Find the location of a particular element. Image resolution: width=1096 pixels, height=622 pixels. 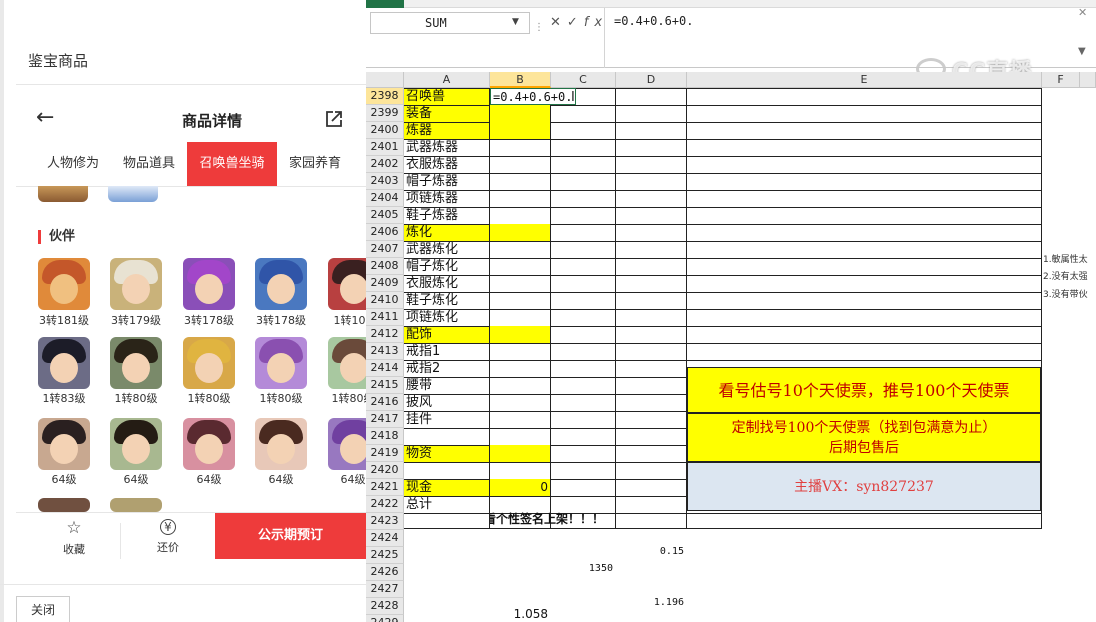

row-header: 2428 is located at coordinates (385, 606).